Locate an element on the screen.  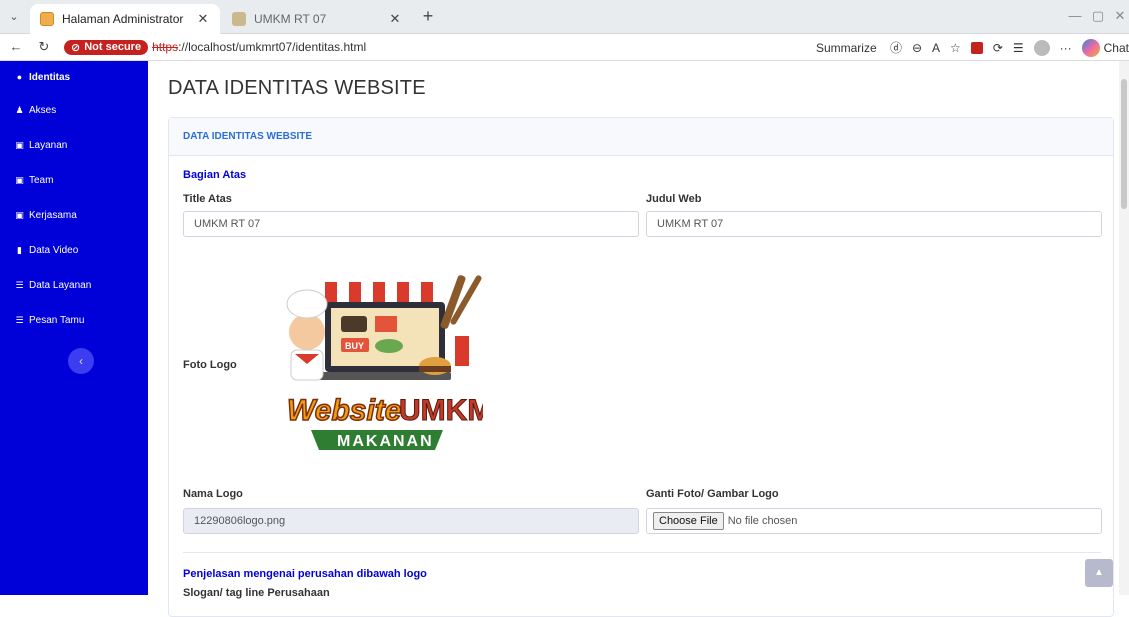
section-title-bagian-atas: Bagian Atas is located at coordinates (215, 175).